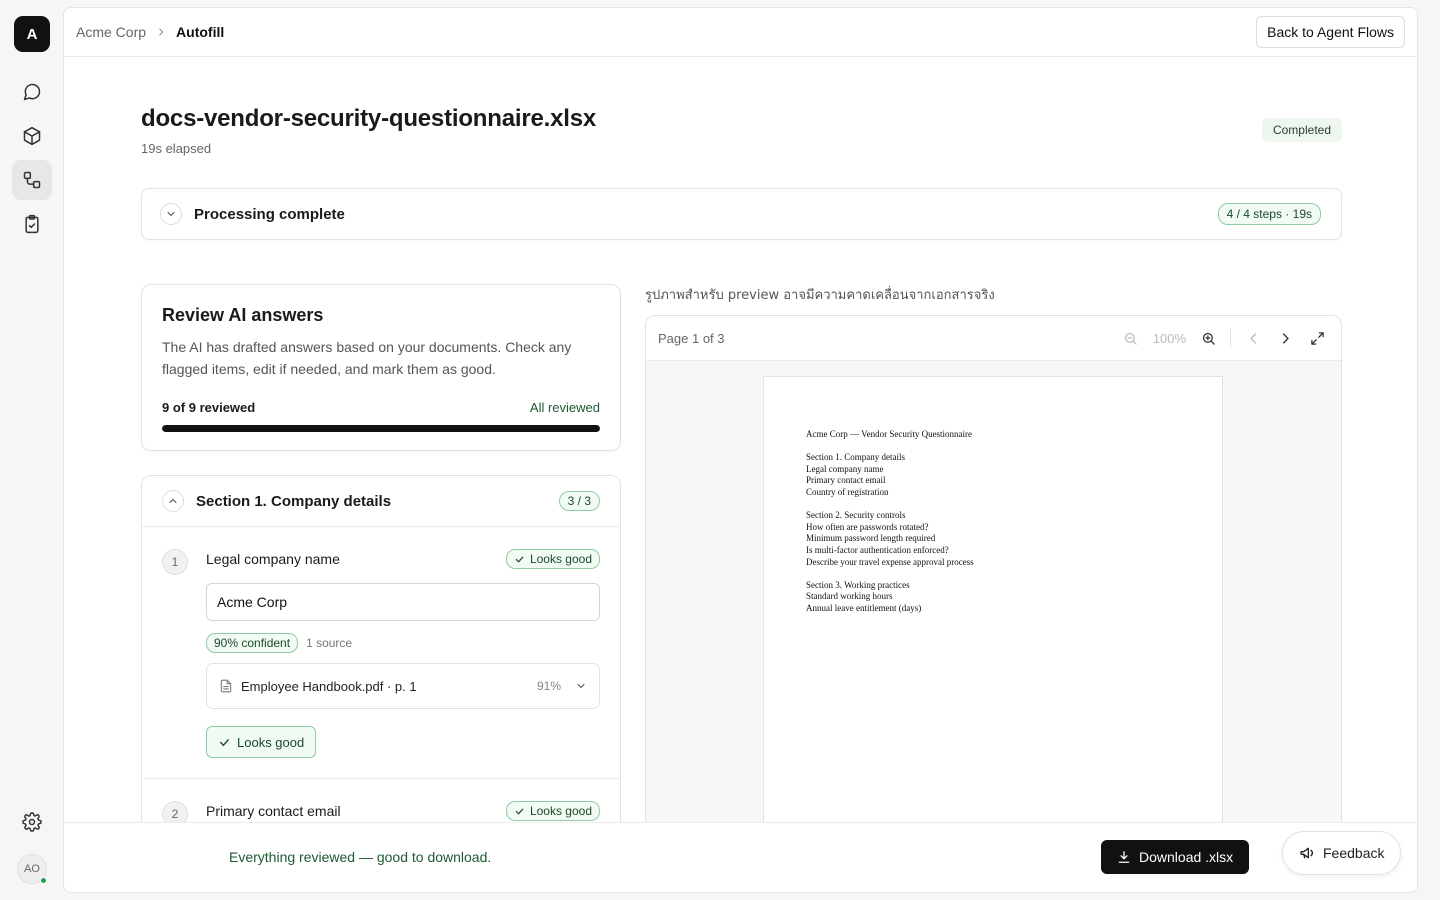 The width and height of the screenshot is (1440, 900). I want to click on document-line: Section 3. Working practices, so click(858, 584).